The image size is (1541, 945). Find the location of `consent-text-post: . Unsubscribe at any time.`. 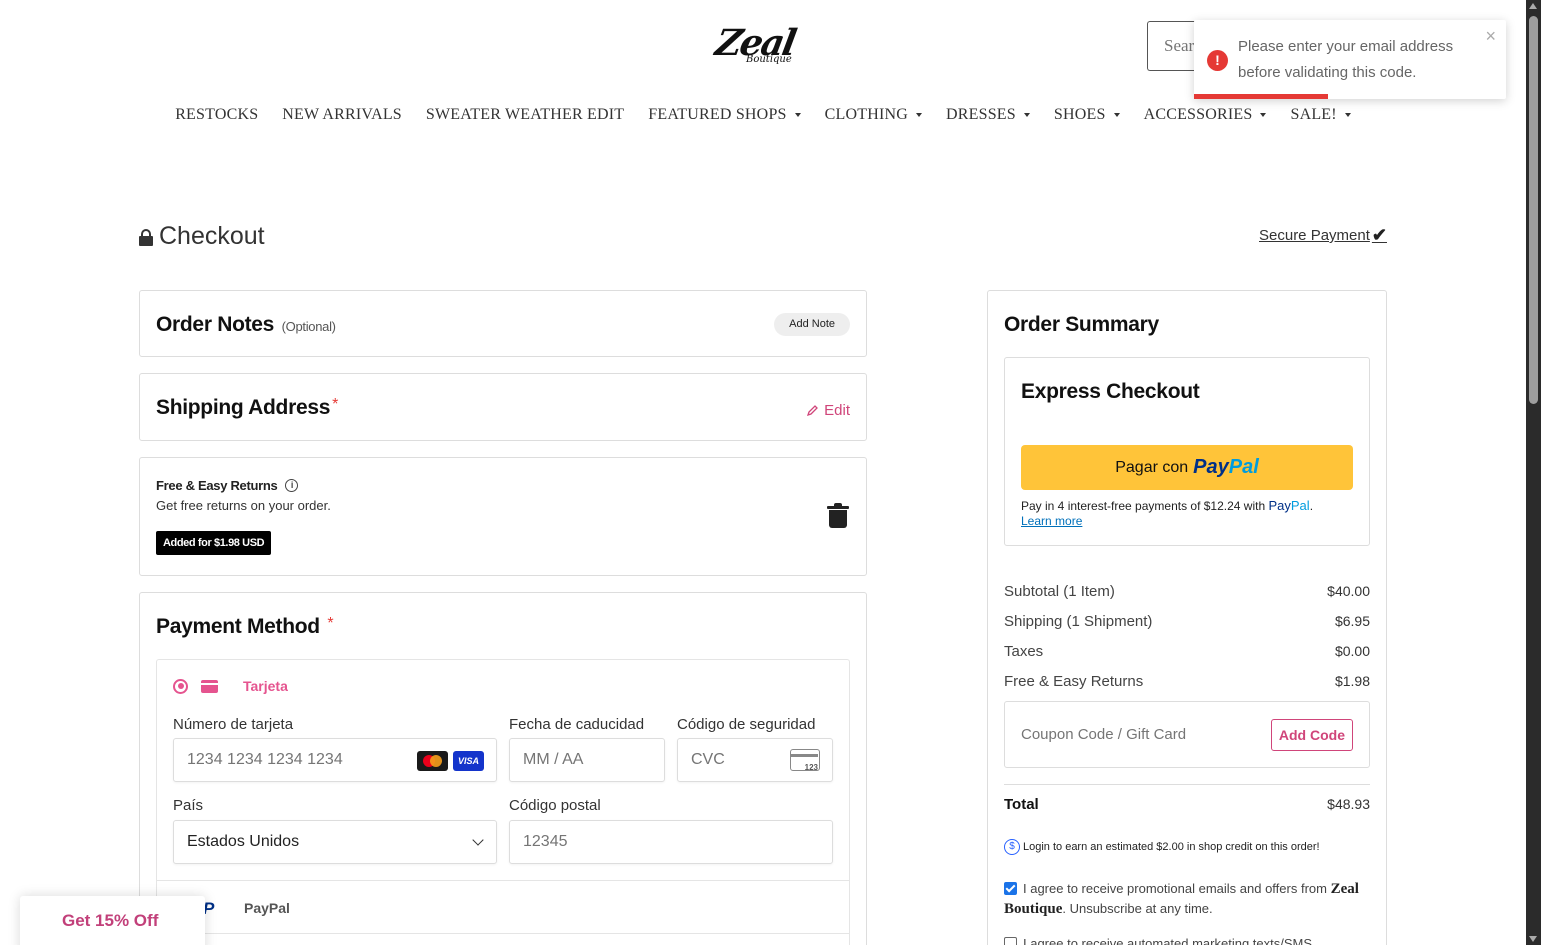

consent-text-post: . Unsubscribe at any time. is located at coordinates (1137, 908).